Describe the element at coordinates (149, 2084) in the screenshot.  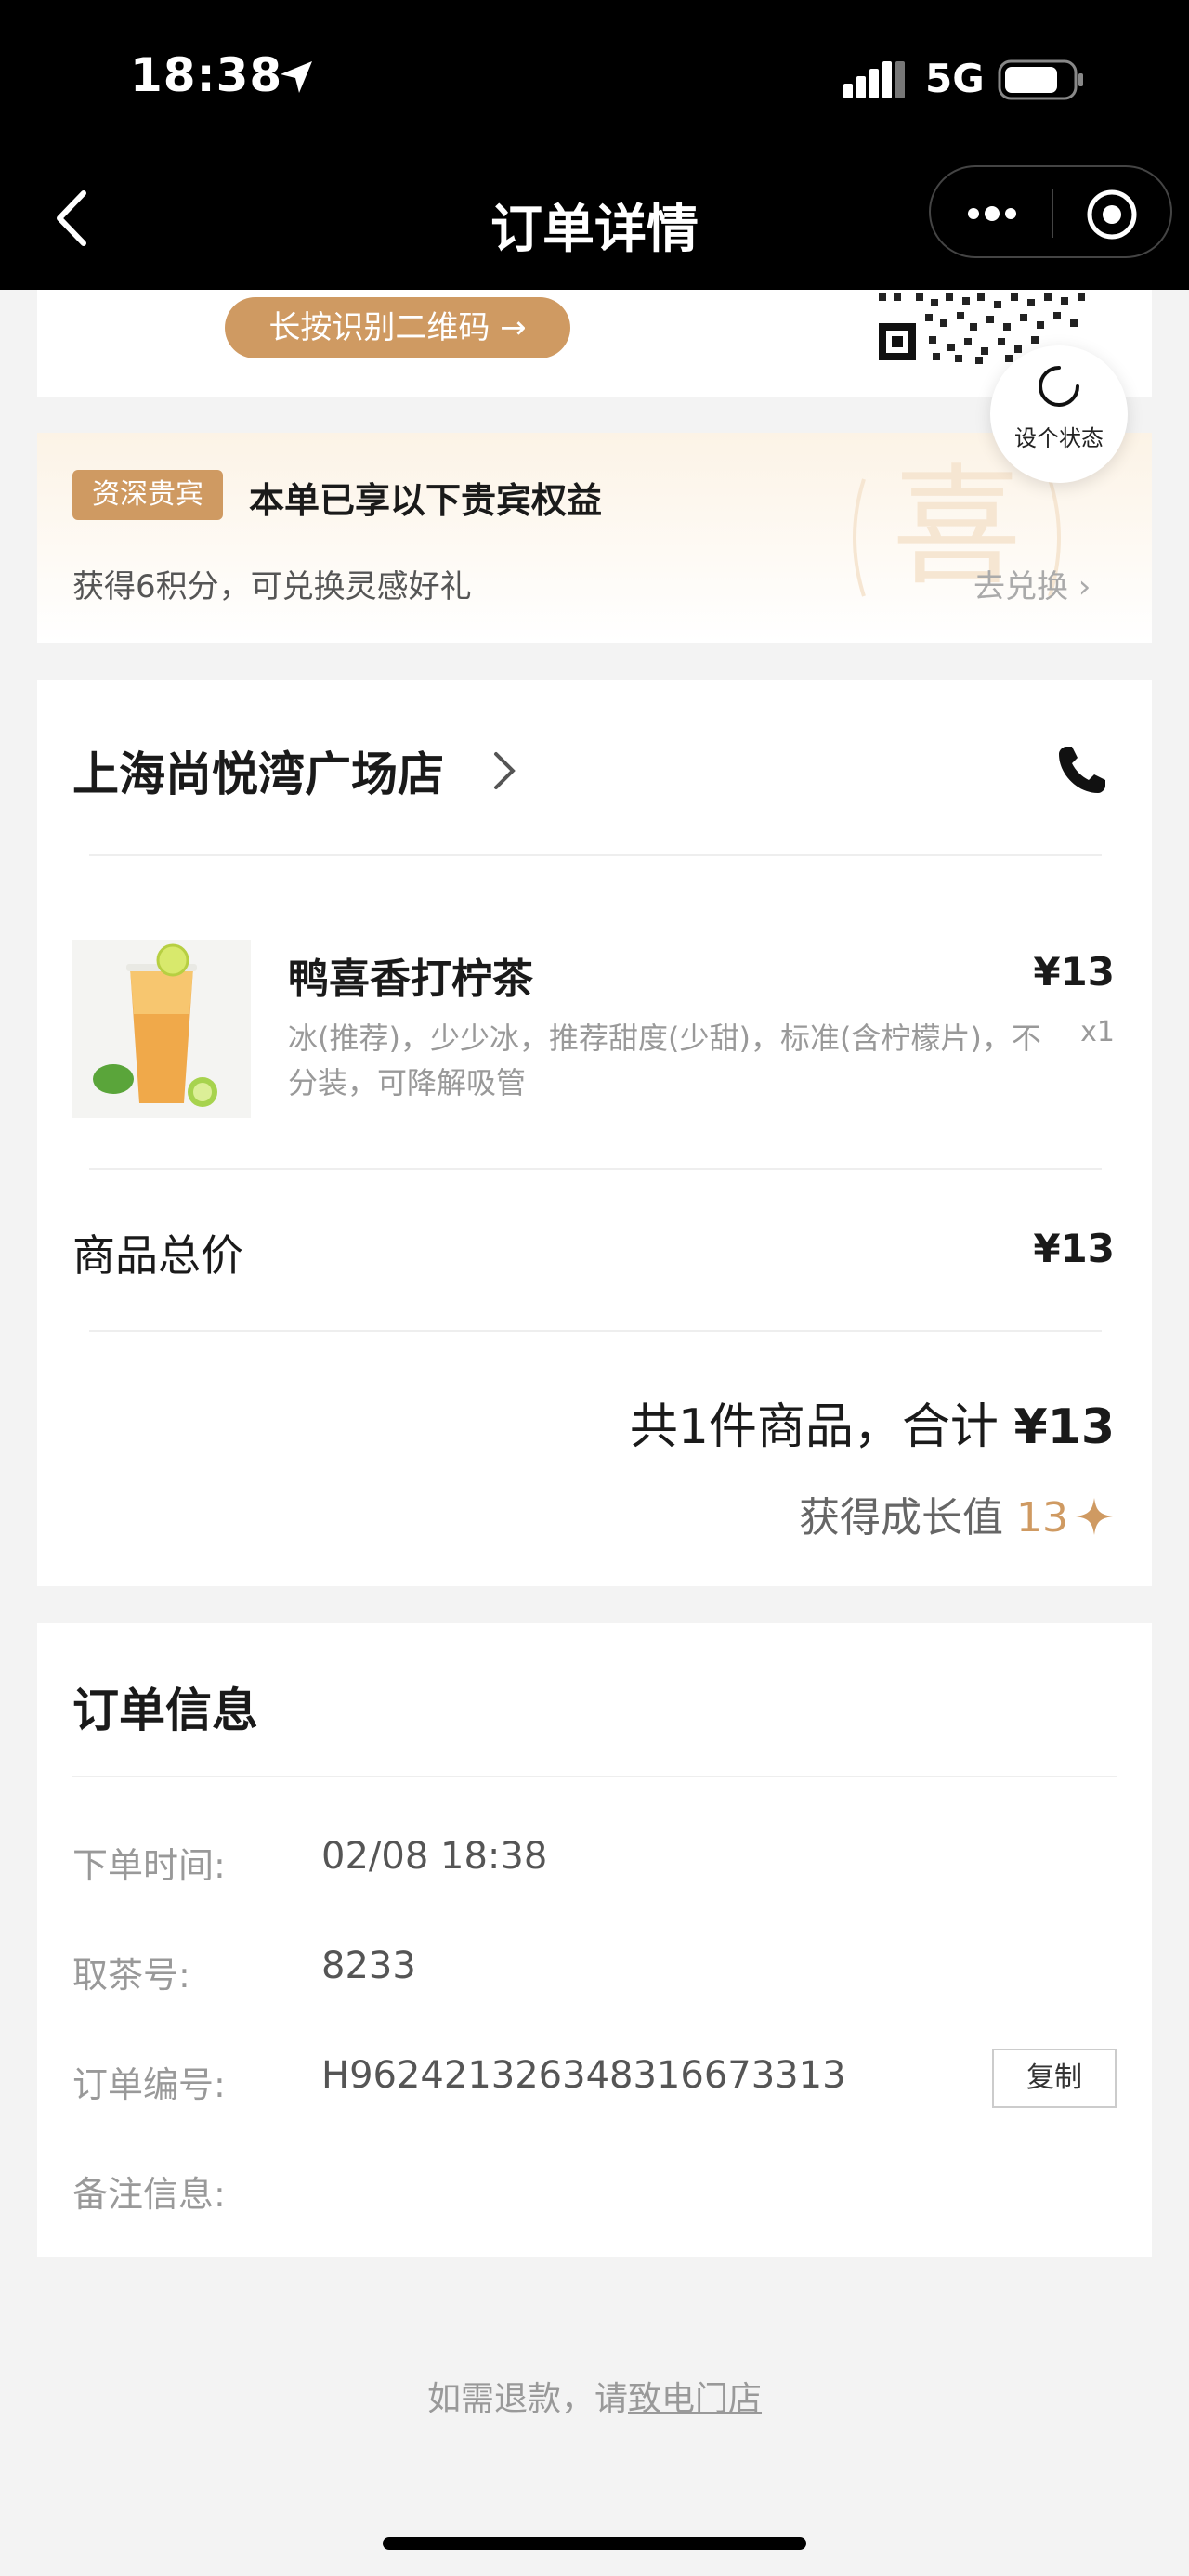
I see `order-number-label: 订单编号:` at that location.